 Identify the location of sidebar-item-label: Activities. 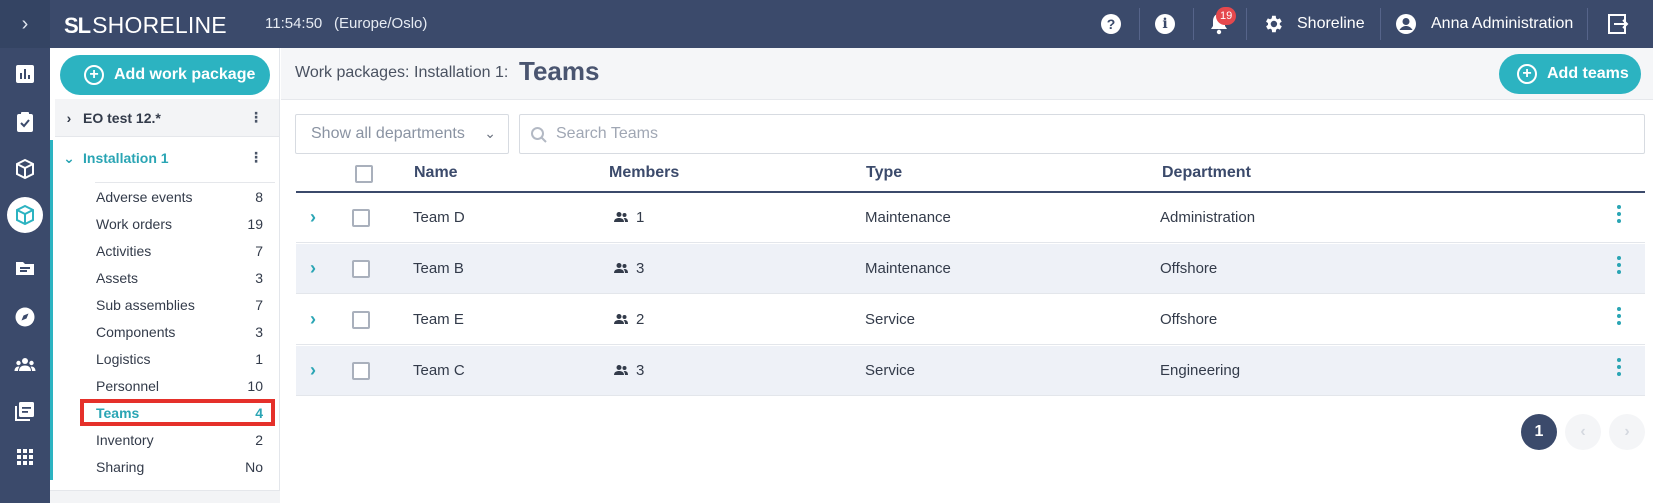
(124, 250).